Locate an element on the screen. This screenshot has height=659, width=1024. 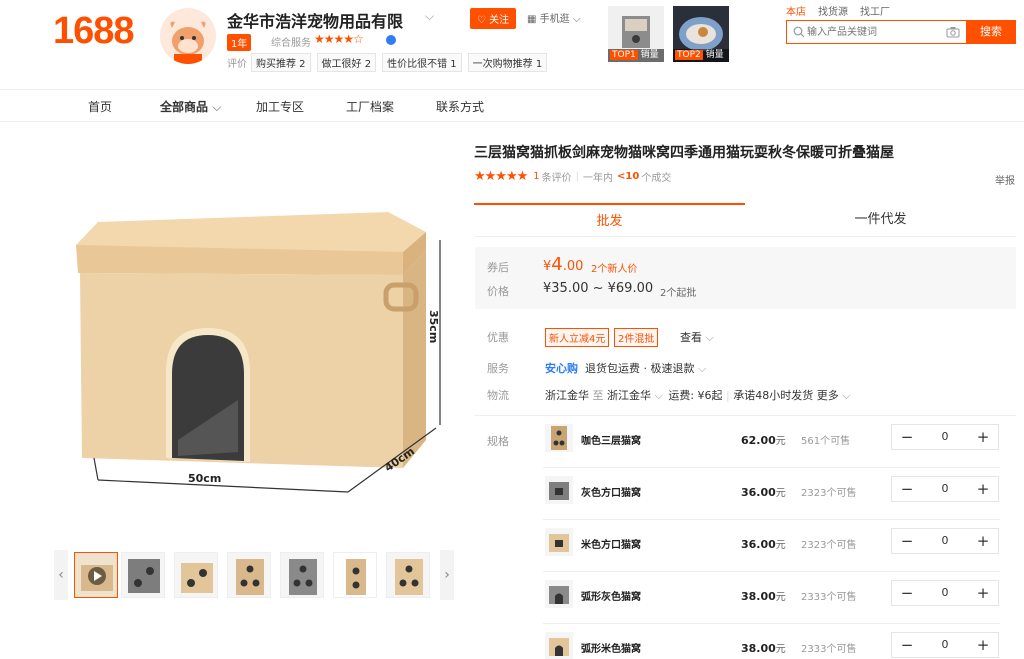
search-icon is located at coordinates (799, 32).